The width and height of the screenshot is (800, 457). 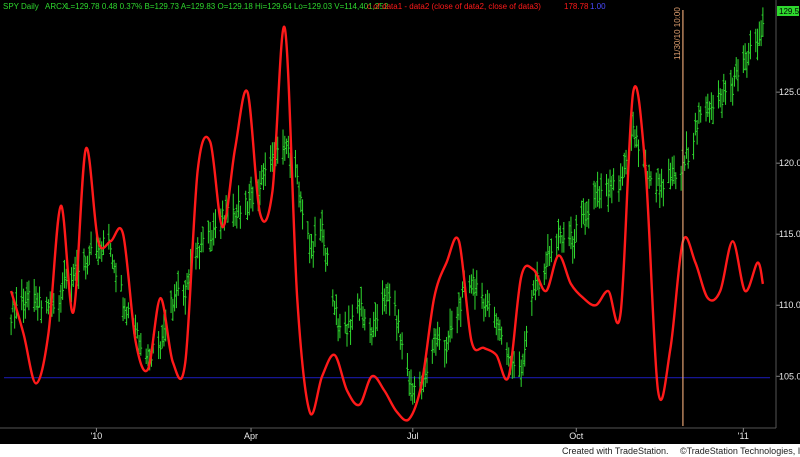 What do you see at coordinates (413, 436) in the screenshot?
I see `x-tick-label: Jul` at bounding box center [413, 436].